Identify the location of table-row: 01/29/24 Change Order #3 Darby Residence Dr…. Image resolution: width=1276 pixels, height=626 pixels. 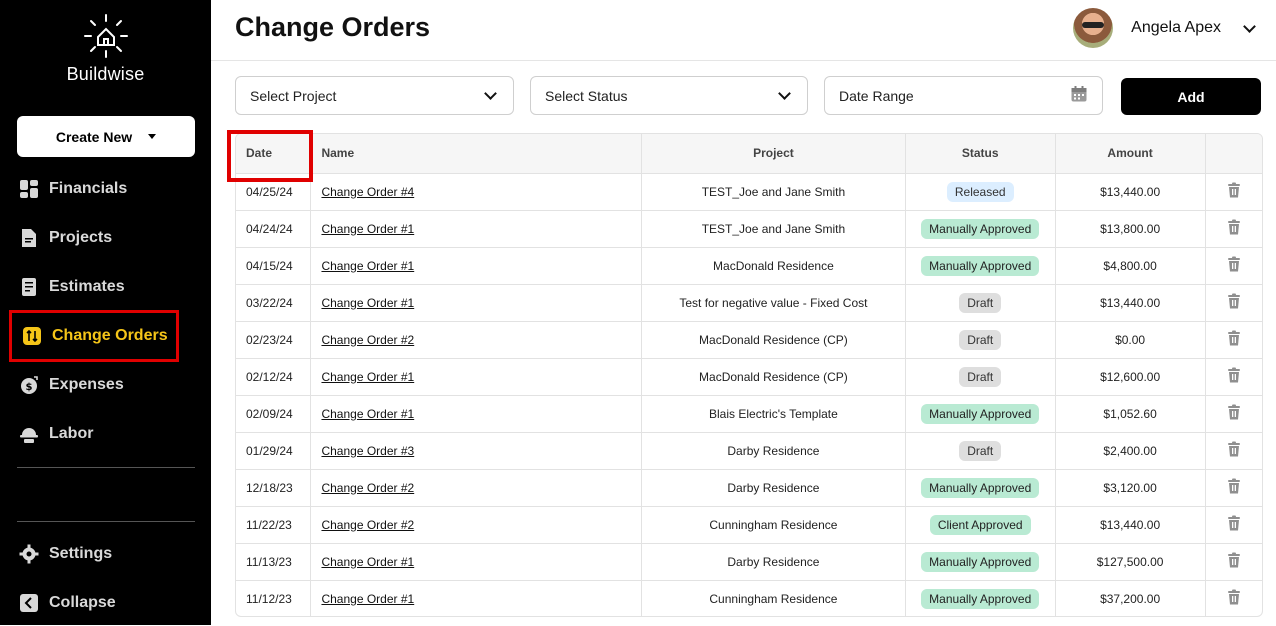
(749, 451).